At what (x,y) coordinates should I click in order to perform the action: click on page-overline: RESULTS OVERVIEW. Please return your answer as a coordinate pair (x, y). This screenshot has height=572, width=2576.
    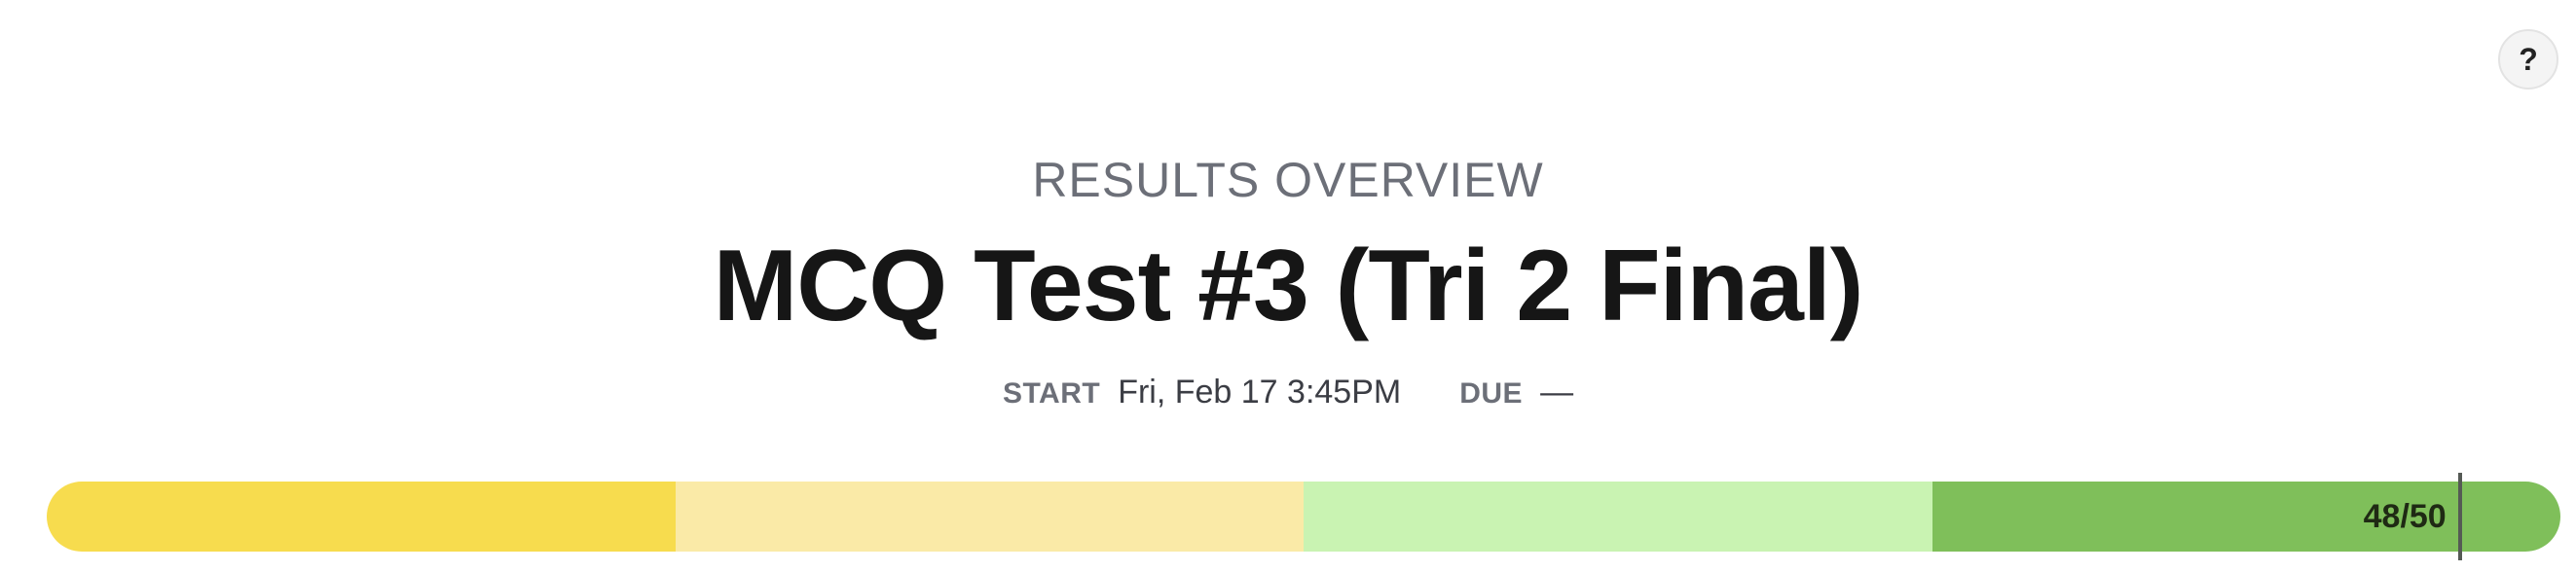
    Looking at the image, I should click on (1288, 180).